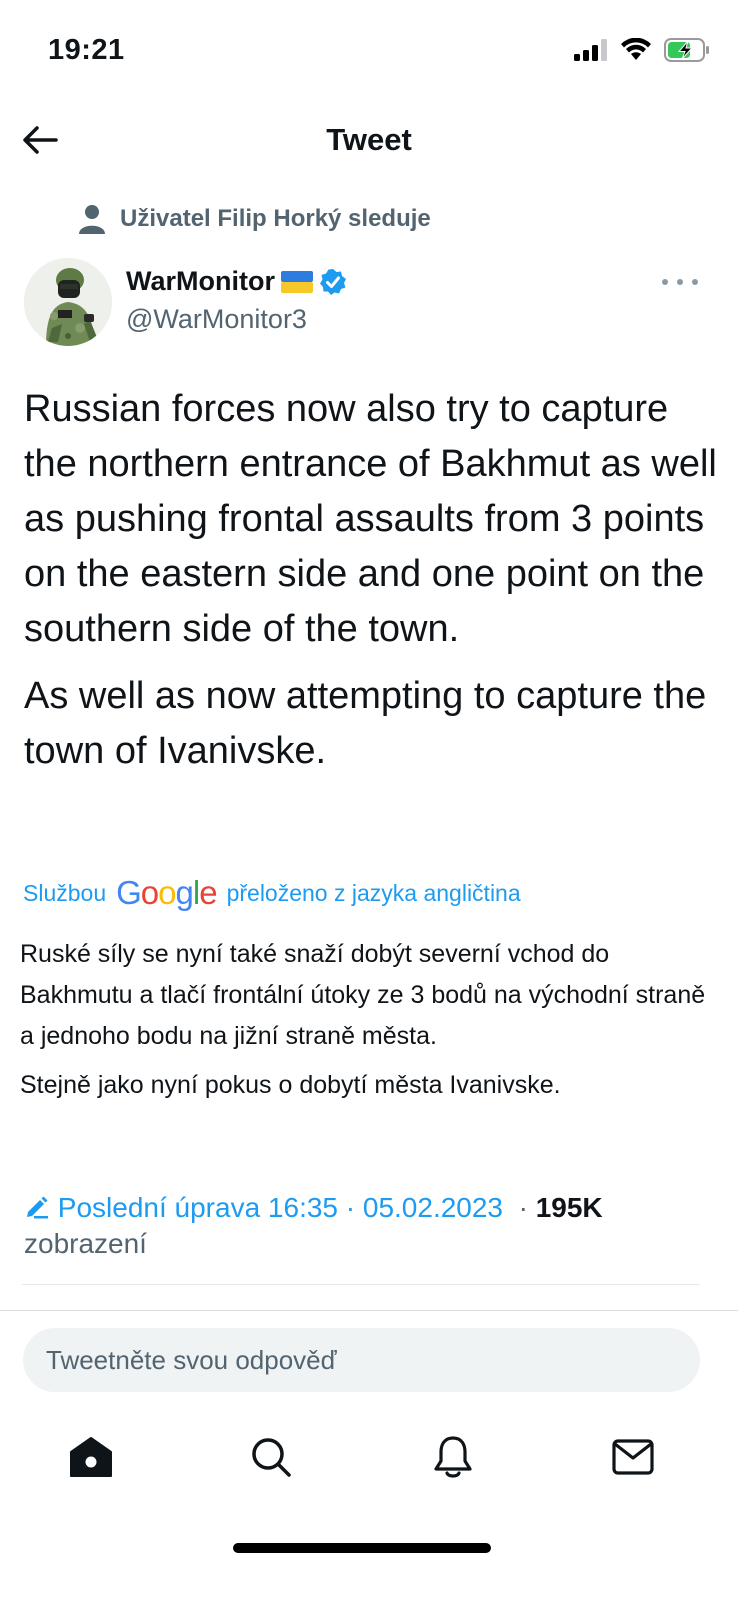 The image size is (738, 1600). I want to click on status-icons, so click(642, 50).